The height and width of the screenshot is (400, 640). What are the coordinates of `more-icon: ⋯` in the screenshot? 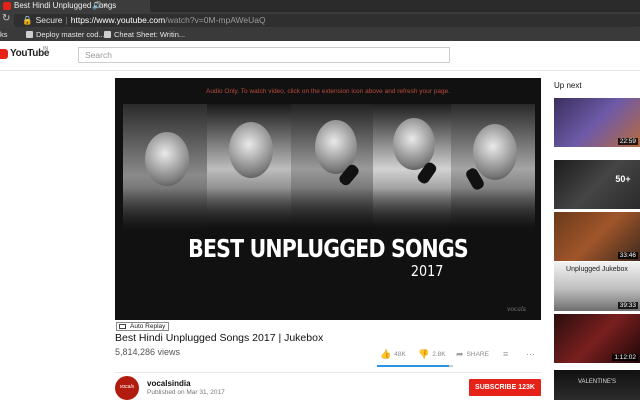 It's located at (530, 354).